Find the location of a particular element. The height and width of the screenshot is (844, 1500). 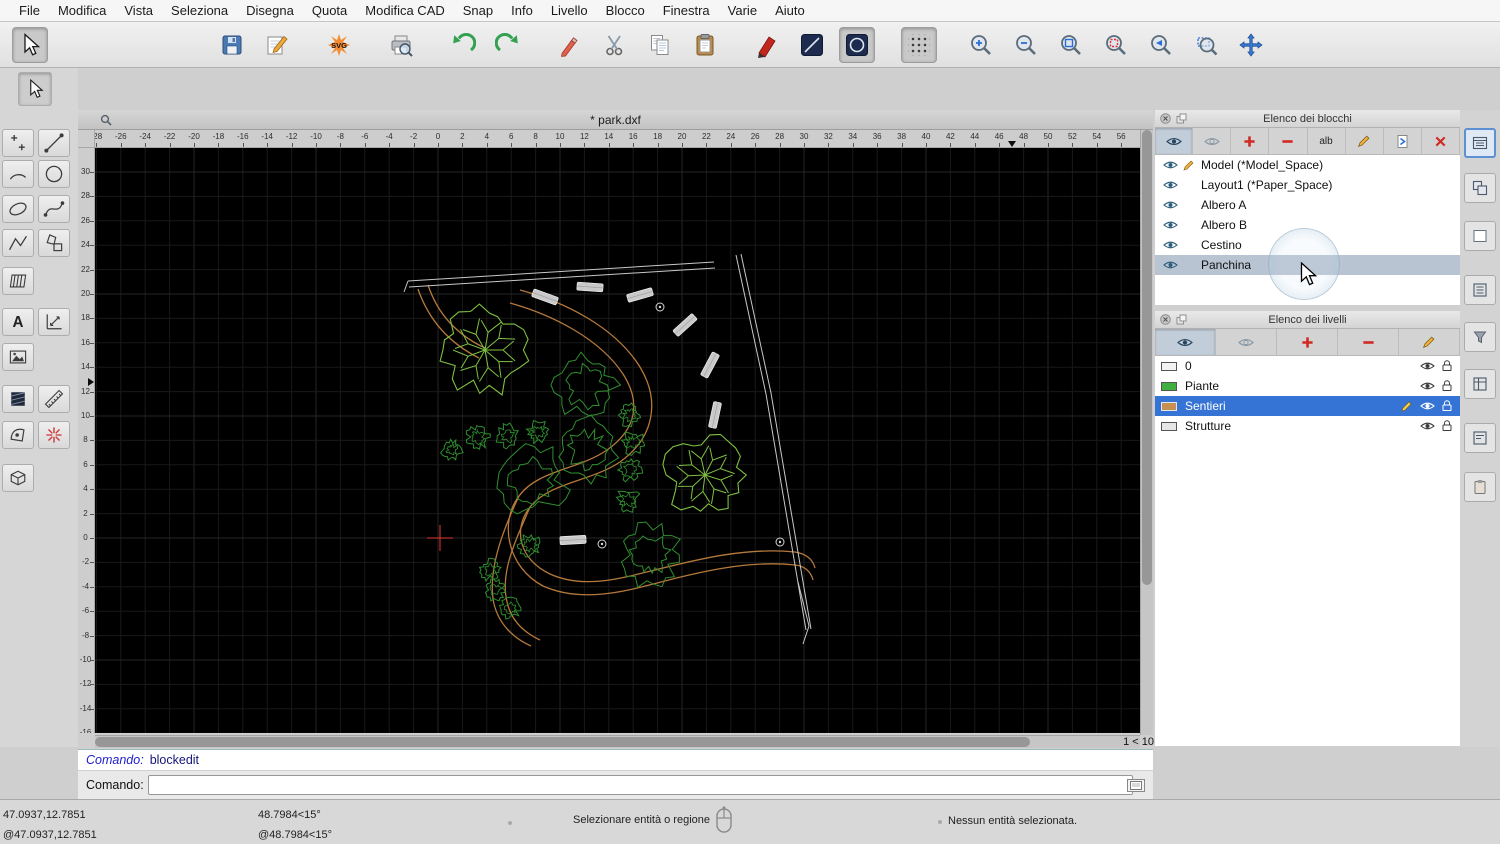

add-block-button is located at coordinates (1250, 141).